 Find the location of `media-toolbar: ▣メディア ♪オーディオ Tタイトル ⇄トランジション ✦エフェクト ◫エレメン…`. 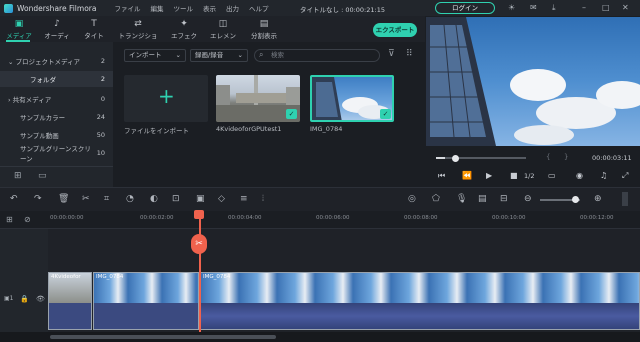

media-toolbar: ▣メディア ♪オーディオ Tタイトル ⇄トランジション ✦エフェクト ◫エレメン… is located at coordinates (212, 33).